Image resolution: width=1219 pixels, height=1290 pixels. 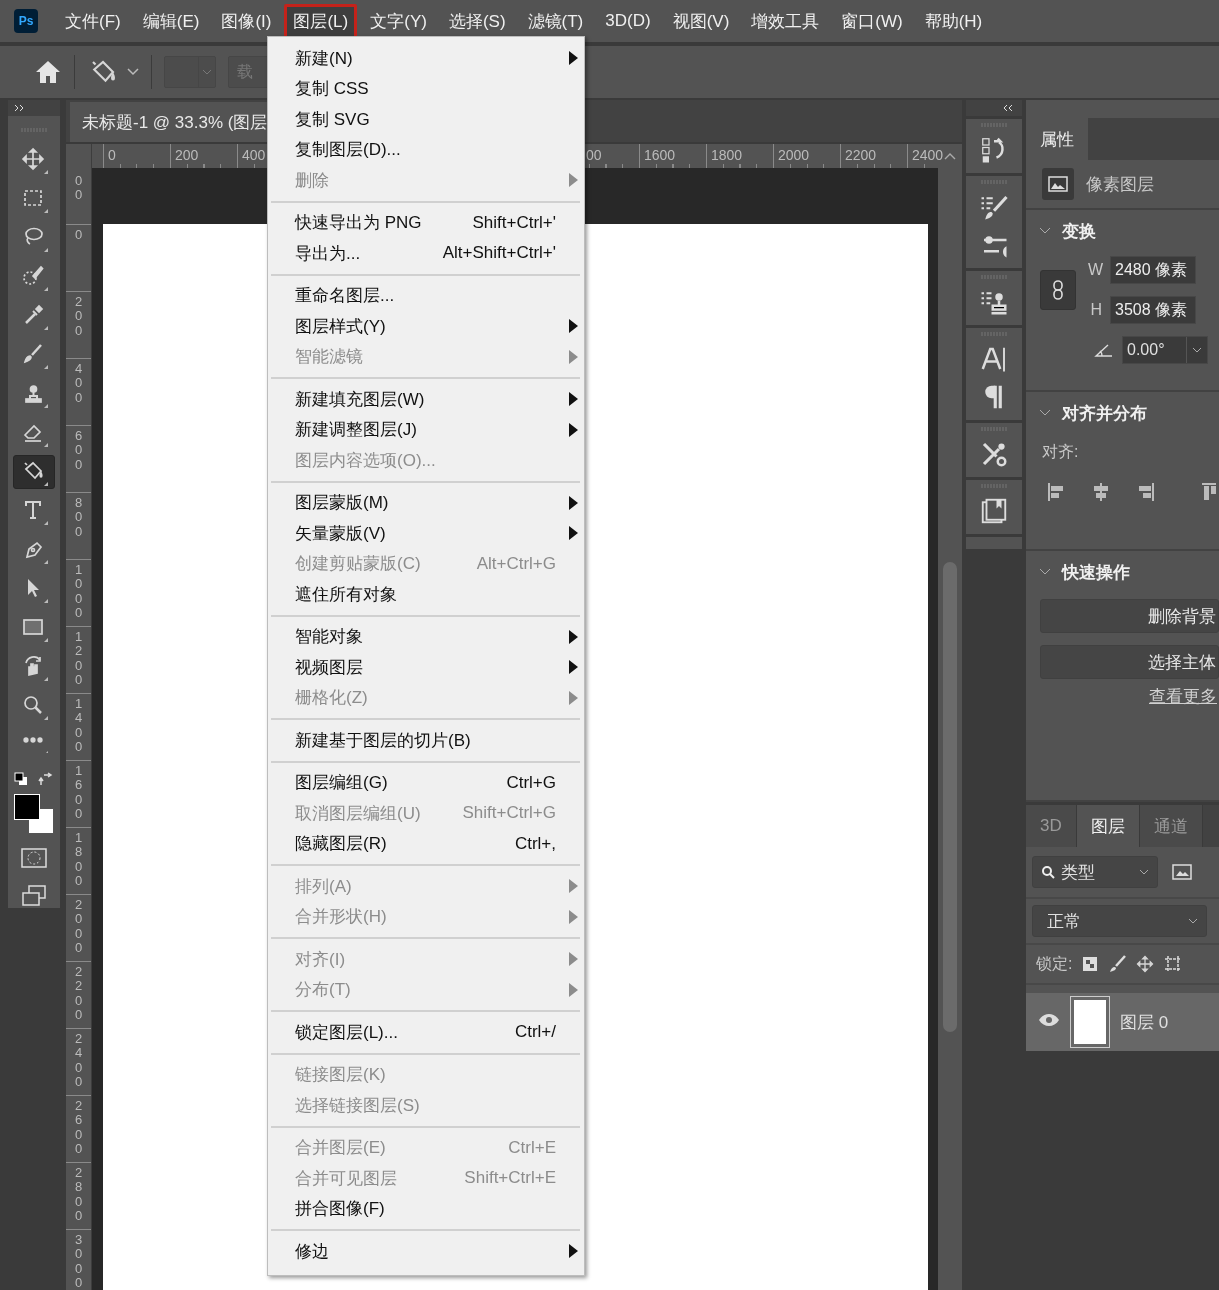 I want to click on quick-mask-icon, so click(x=34, y=858).